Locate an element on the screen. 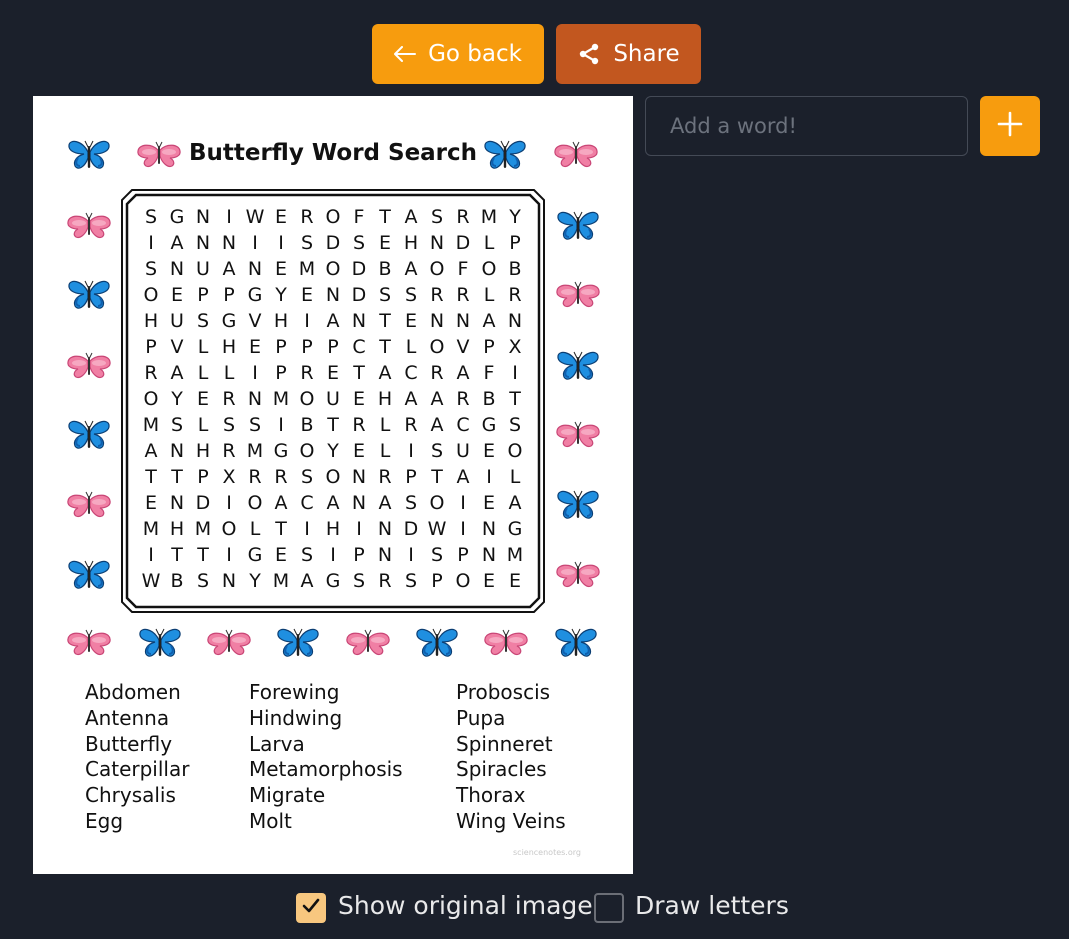  word-list-item: Chrysalis is located at coordinates (130, 795).